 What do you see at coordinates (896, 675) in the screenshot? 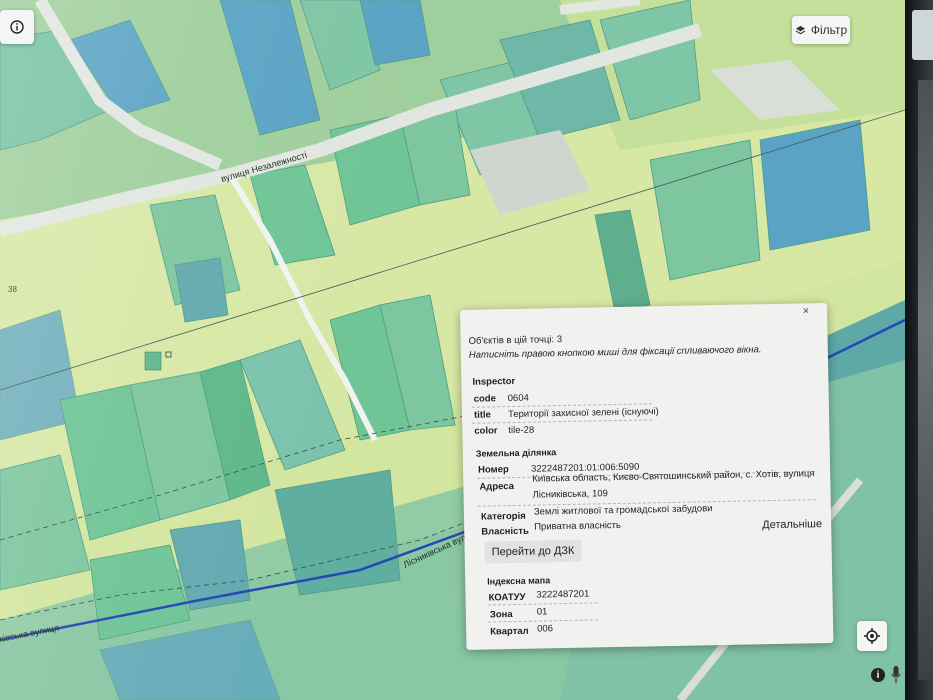
I see `microphone-icon` at bounding box center [896, 675].